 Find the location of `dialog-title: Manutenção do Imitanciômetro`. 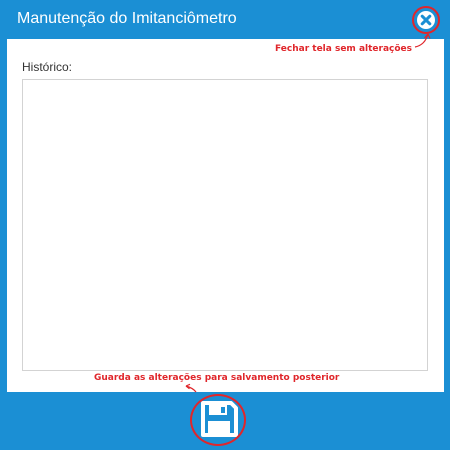

dialog-title: Manutenção do Imitanciômetro is located at coordinates (127, 18).